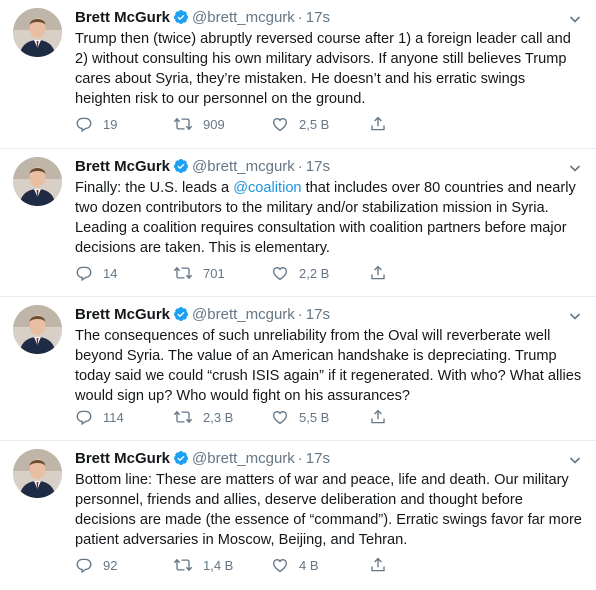  I want to click on reply-count: 114, so click(113, 417).